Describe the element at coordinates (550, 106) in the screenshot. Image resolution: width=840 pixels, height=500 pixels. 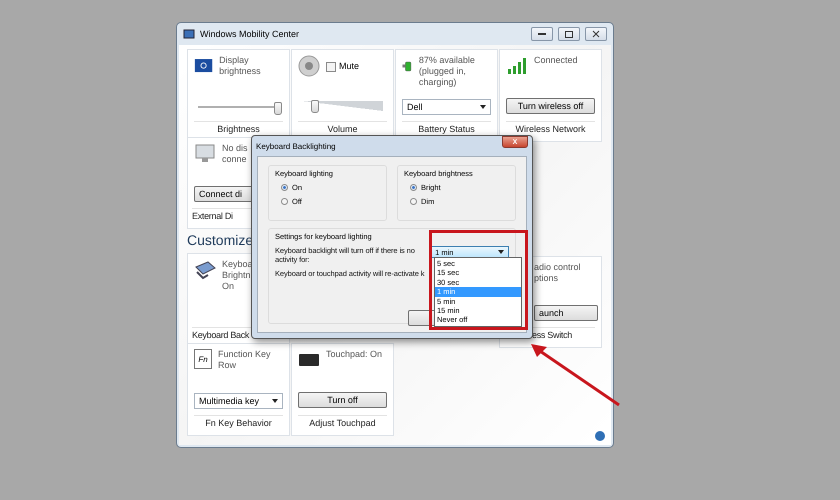
I see `tile-button: Turn wireless off` at that location.